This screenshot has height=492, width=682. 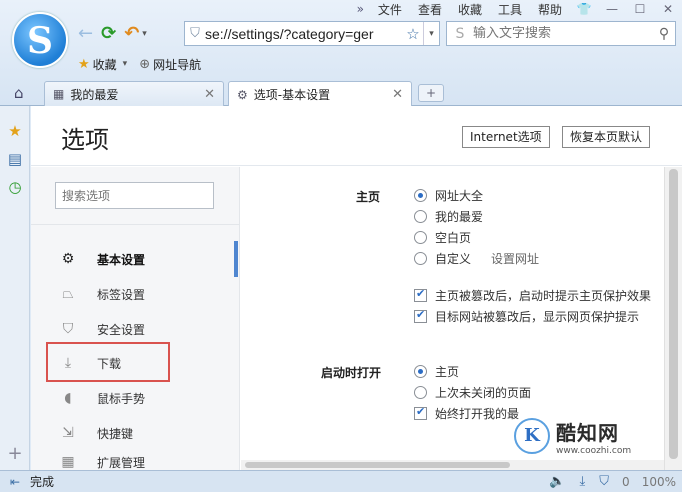 What do you see at coordinates (583, 481) in the screenshot?
I see `download-manager-icon: ⤓` at bounding box center [583, 481].